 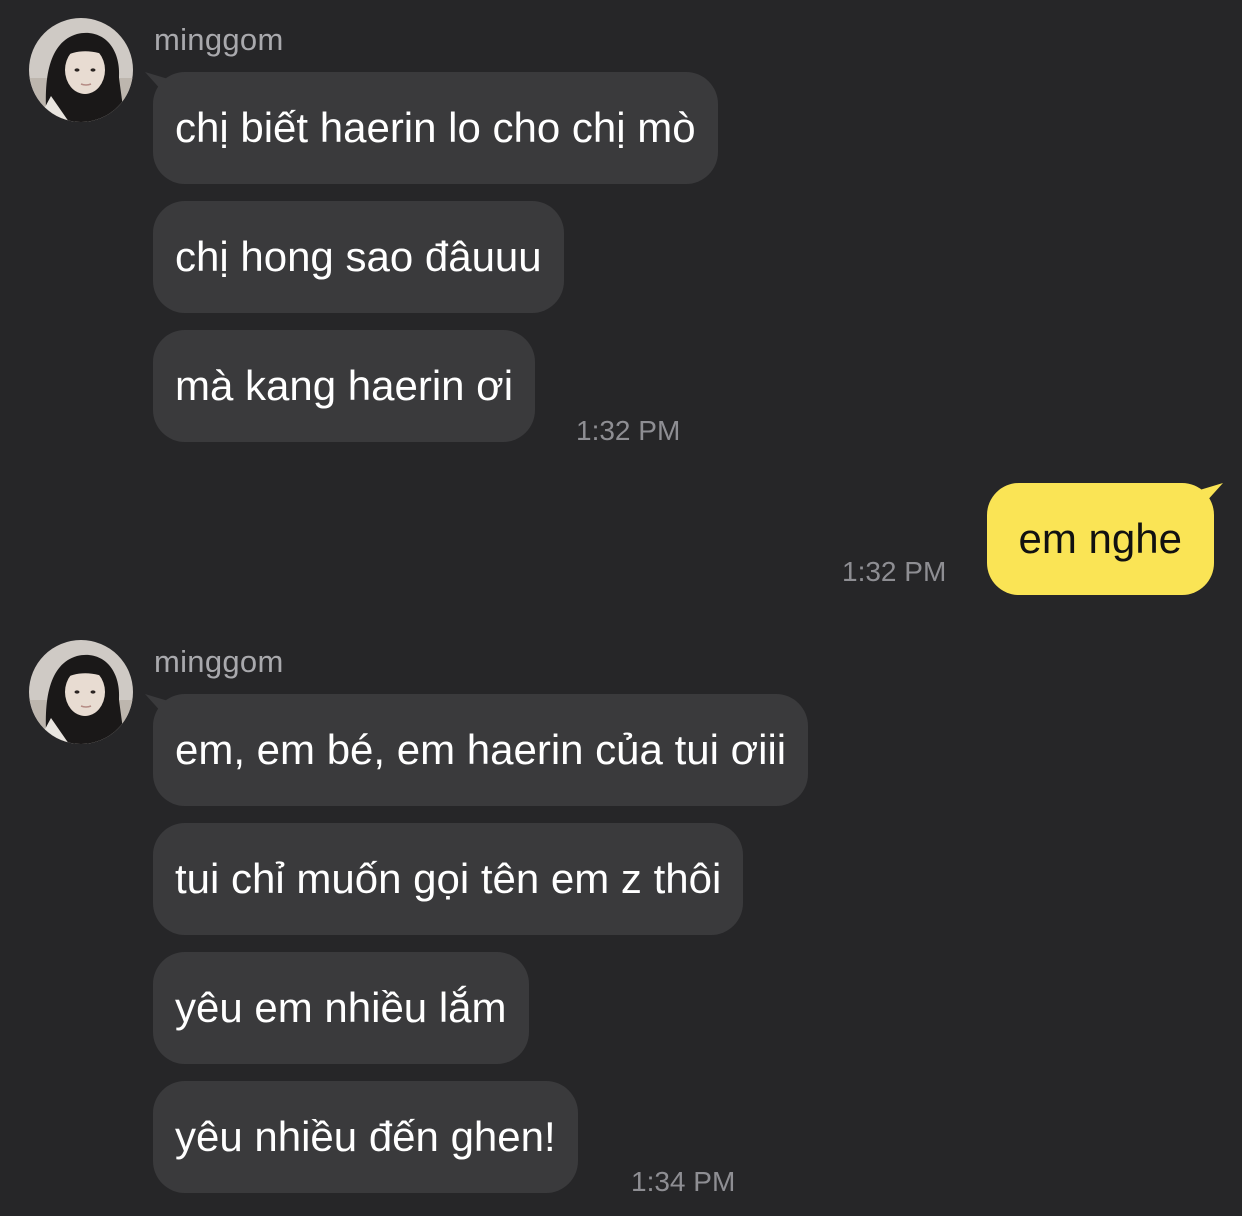 I want to click on message-bubble: yêu nhiều đến ghen!, so click(x=365, y=1137).